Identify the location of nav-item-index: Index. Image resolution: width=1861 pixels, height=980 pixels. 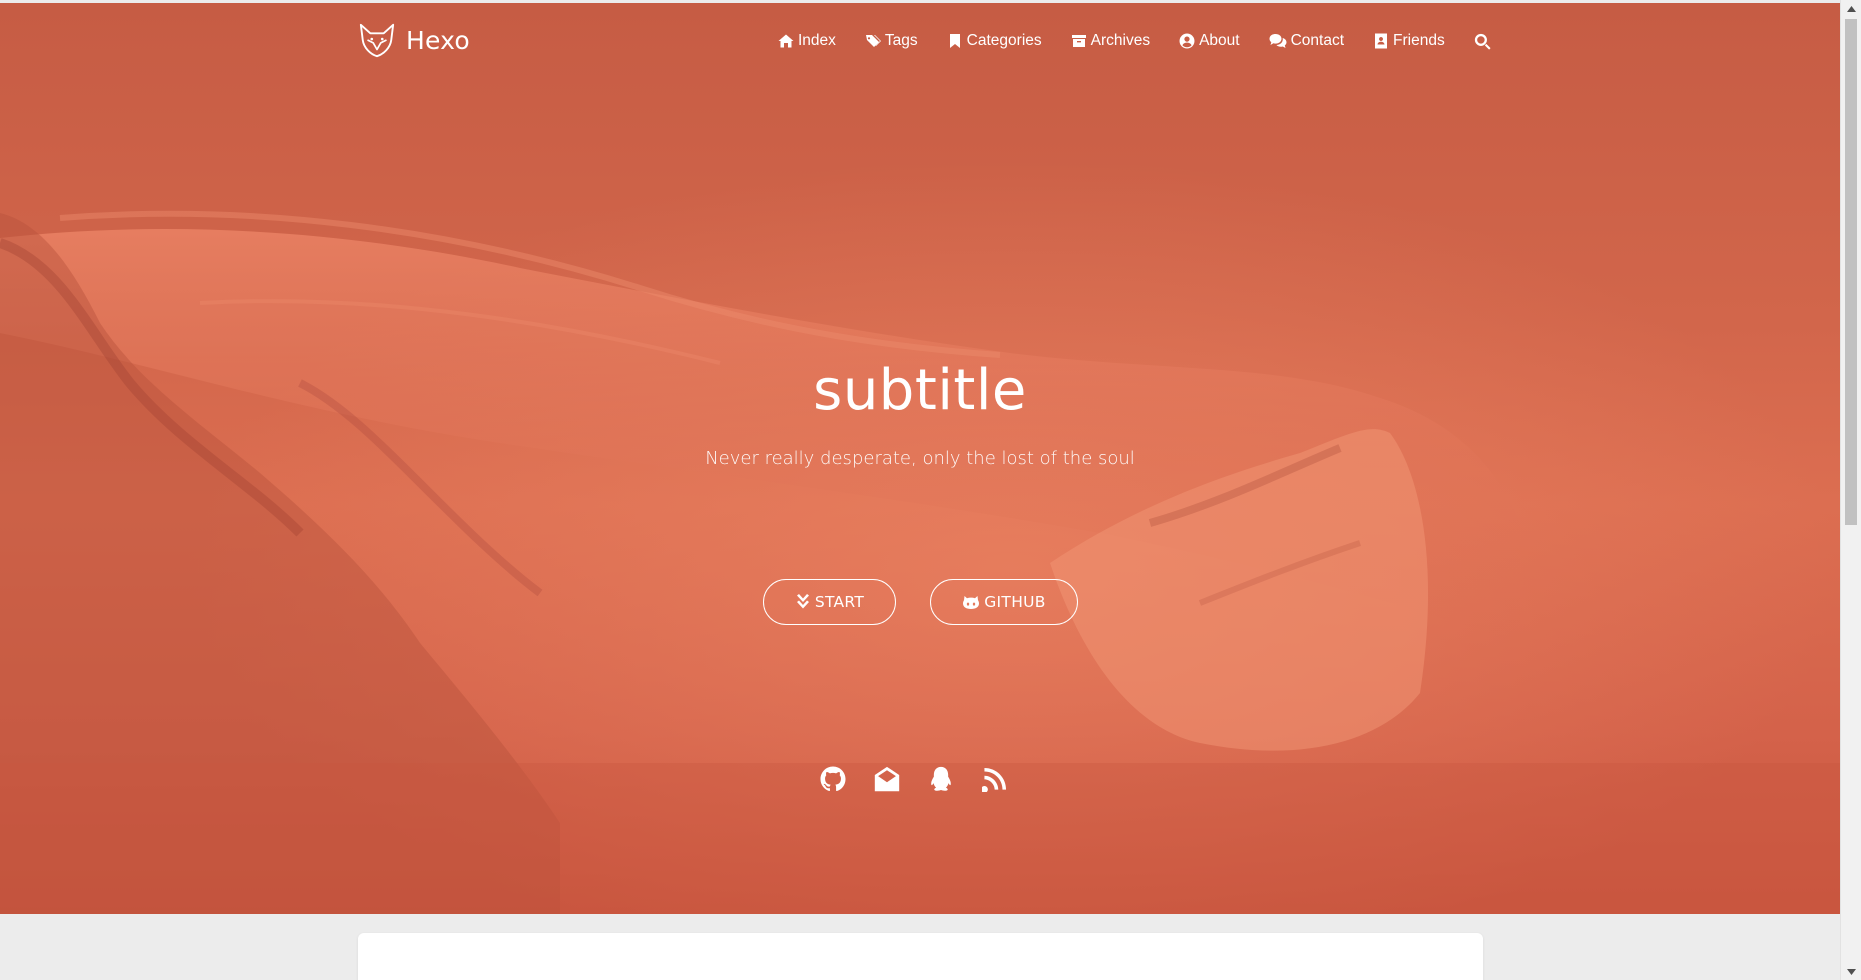
(807, 41).